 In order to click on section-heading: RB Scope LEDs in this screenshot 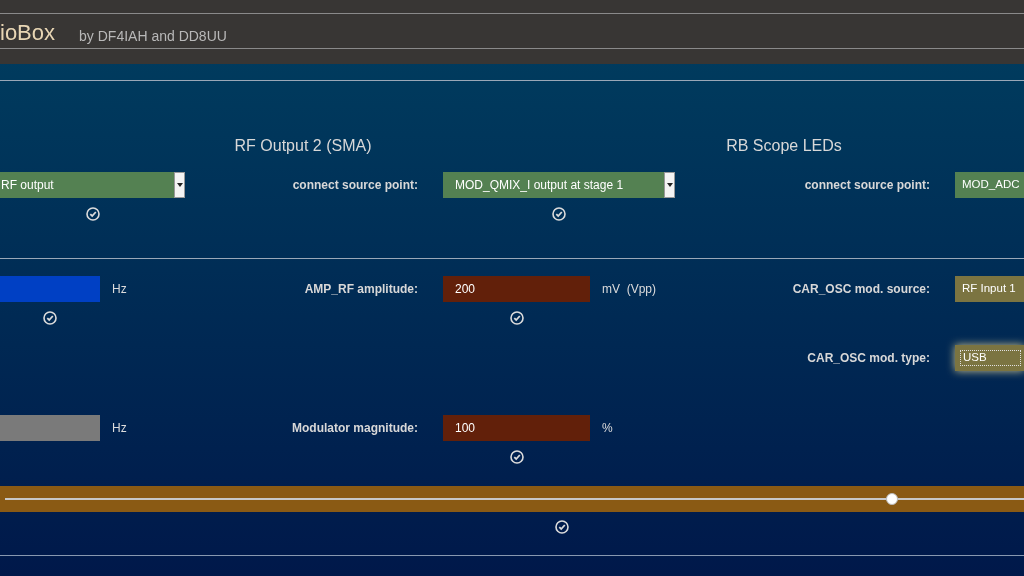, I will do `click(784, 146)`.